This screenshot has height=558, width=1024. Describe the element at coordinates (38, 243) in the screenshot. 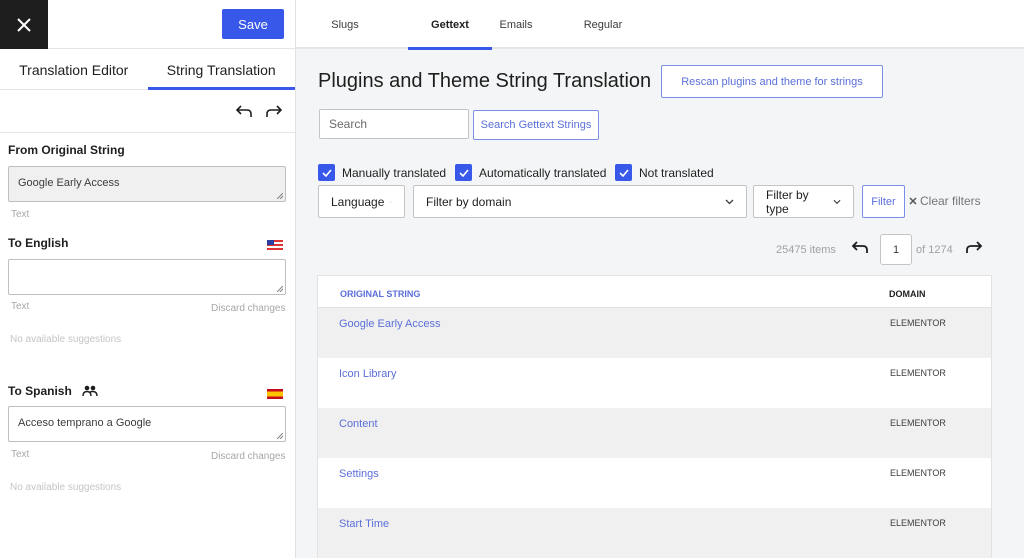

I see `to-english-label: To English` at that location.